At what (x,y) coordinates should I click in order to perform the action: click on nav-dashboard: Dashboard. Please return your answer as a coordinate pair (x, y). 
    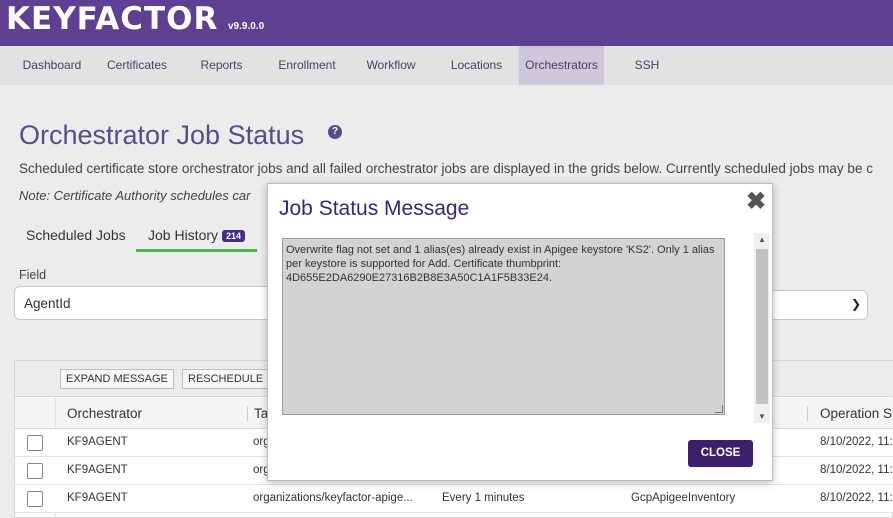
    Looking at the image, I should click on (52, 65).